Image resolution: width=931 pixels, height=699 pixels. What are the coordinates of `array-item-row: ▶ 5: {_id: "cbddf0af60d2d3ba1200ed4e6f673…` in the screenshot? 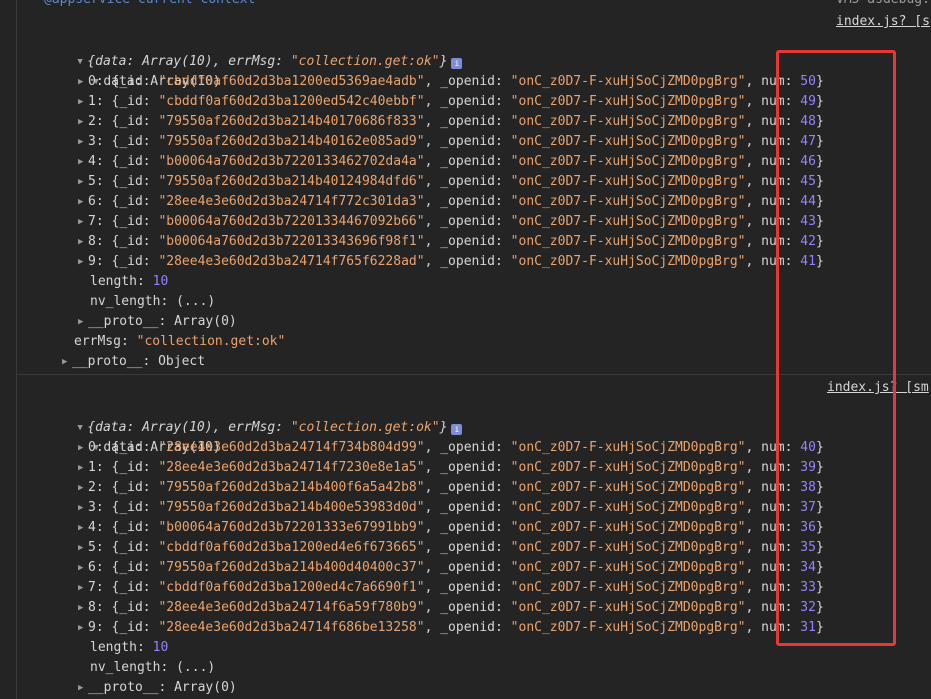 It's located at (451, 548).